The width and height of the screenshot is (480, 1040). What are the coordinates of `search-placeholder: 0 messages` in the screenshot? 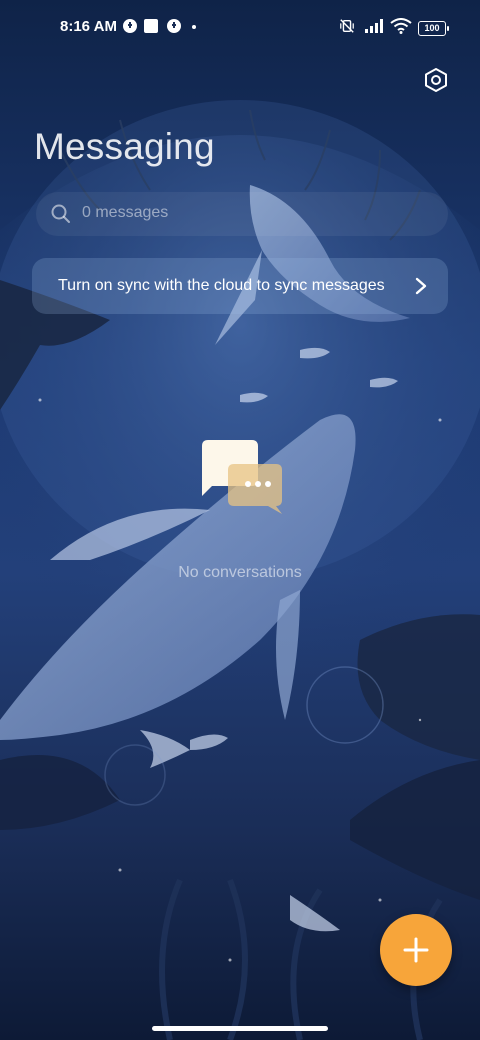 It's located at (125, 212).